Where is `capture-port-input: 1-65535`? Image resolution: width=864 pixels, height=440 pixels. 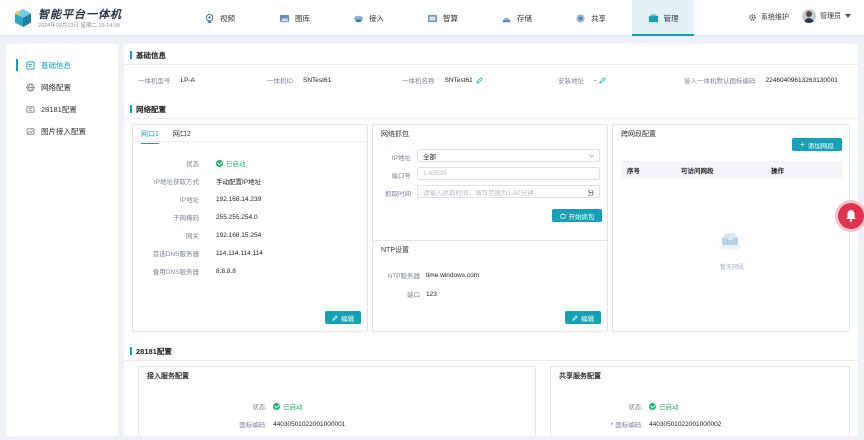 capture-port-input: 1-65535 is located at coordinates (508, 173).